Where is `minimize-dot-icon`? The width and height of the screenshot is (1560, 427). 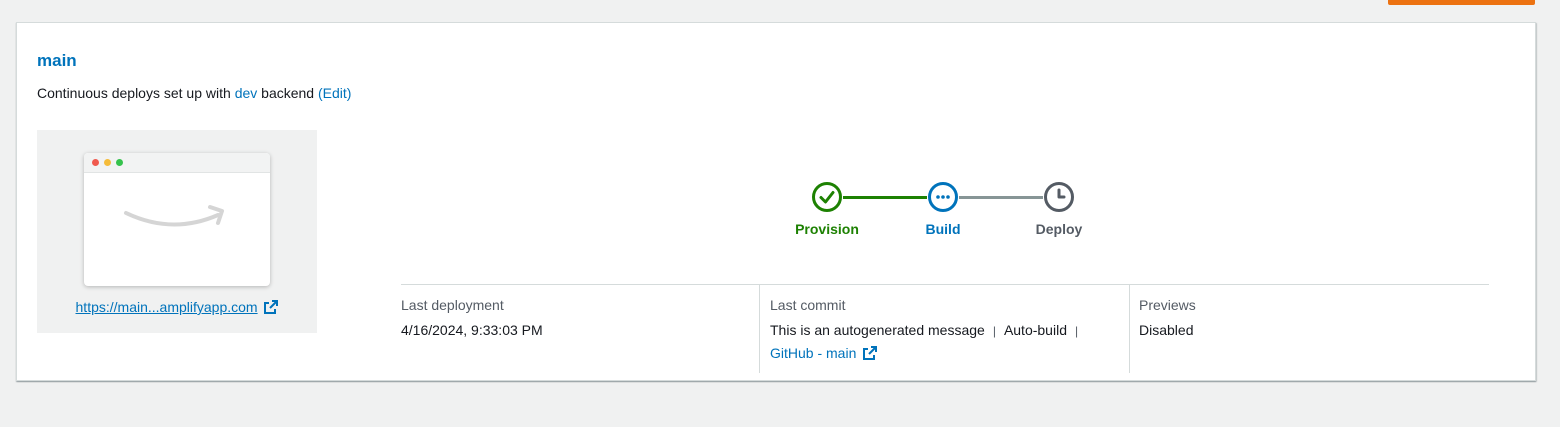 minimize-dot-icon is located at coordinates (107, 162).